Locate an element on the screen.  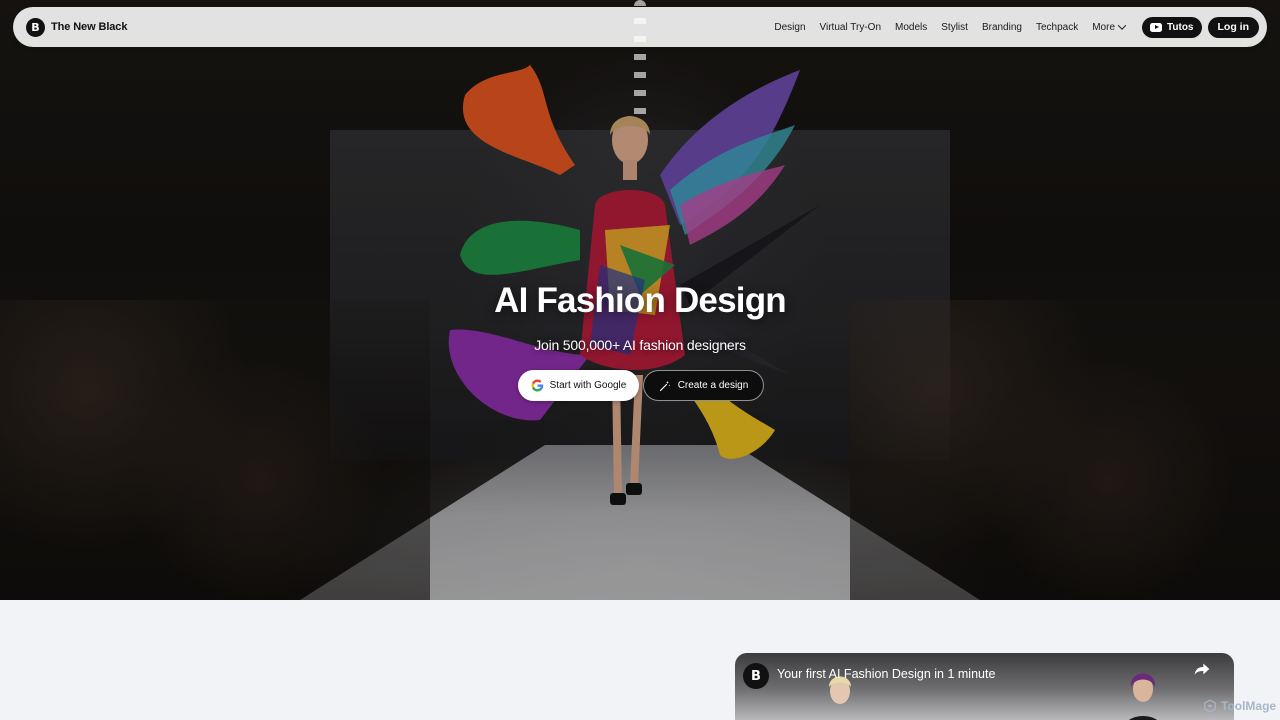
brand-logo-icon: B is located at coordinates (35, 27).